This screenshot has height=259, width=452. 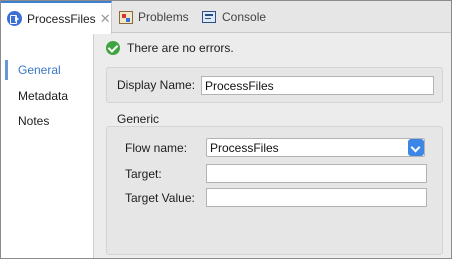 What do you see at coordinates (143, 174) in the screenshot?
I see `target-label: Target:` at bounding box center [143, 174].